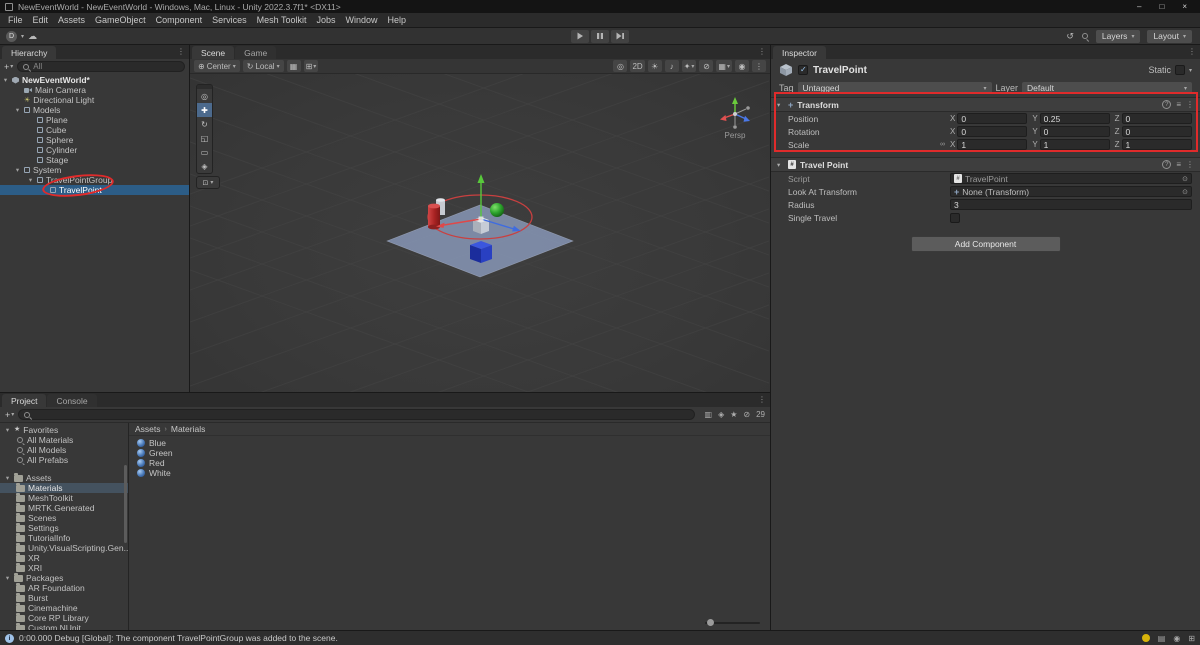 The image size is (1200, 645). Describe the element at coordinates (955, 217) in the screenshot. I see `single-travel-checkbox` at that location.